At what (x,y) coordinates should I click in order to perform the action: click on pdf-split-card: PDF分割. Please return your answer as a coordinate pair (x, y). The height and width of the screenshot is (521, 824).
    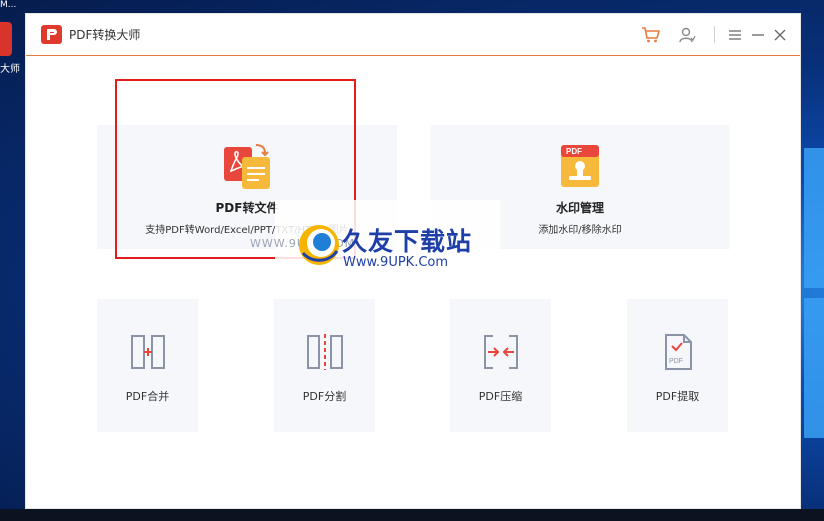
    Looking at the image, I should click on (324, 365).